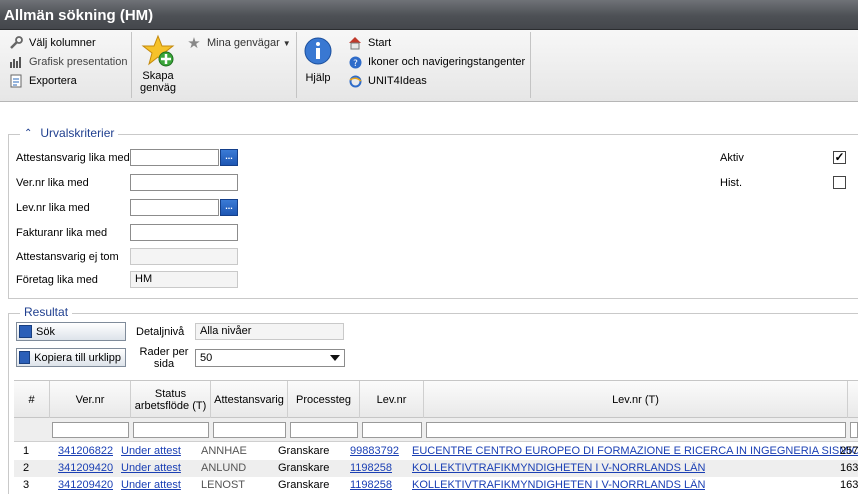 The image size is (858, 494). Describe the element at coordinates (636, 399) in the screenshot. I see `column-header-levnamn: Lev.nr (T)` at that location.